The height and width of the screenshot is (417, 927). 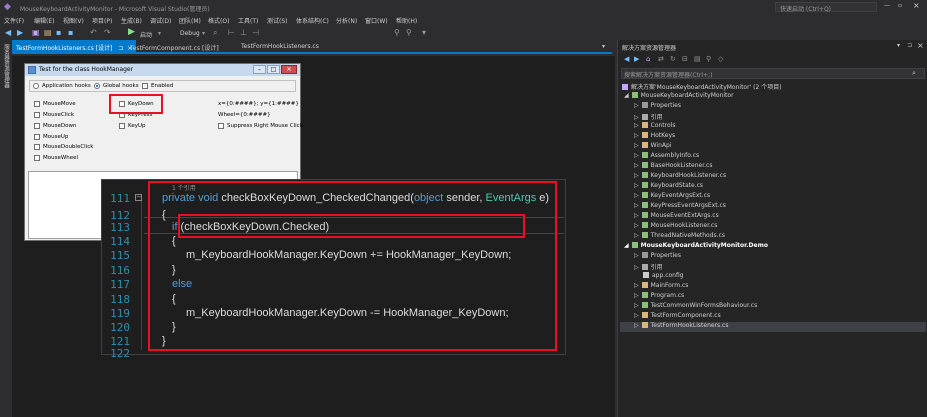 I want to click on menu-build: 生成(B), so click(x=131, y=20).